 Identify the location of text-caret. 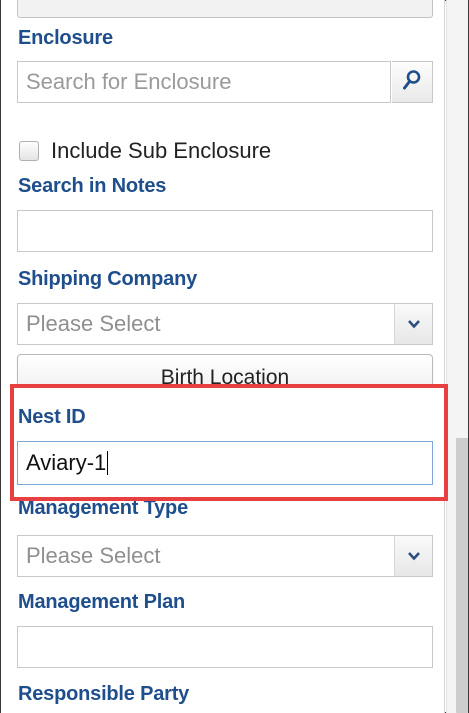
(108, 462).